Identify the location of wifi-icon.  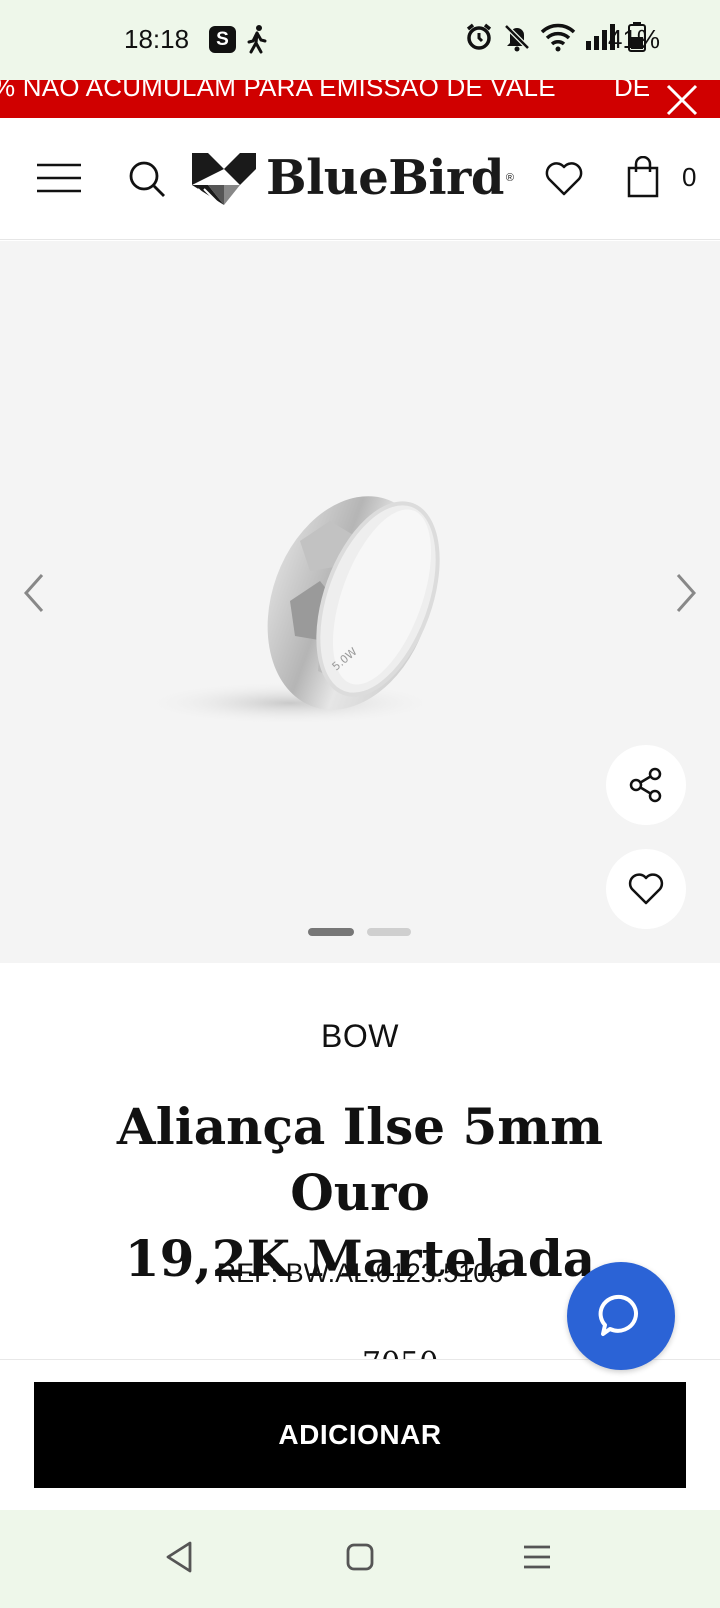
(558, 37).